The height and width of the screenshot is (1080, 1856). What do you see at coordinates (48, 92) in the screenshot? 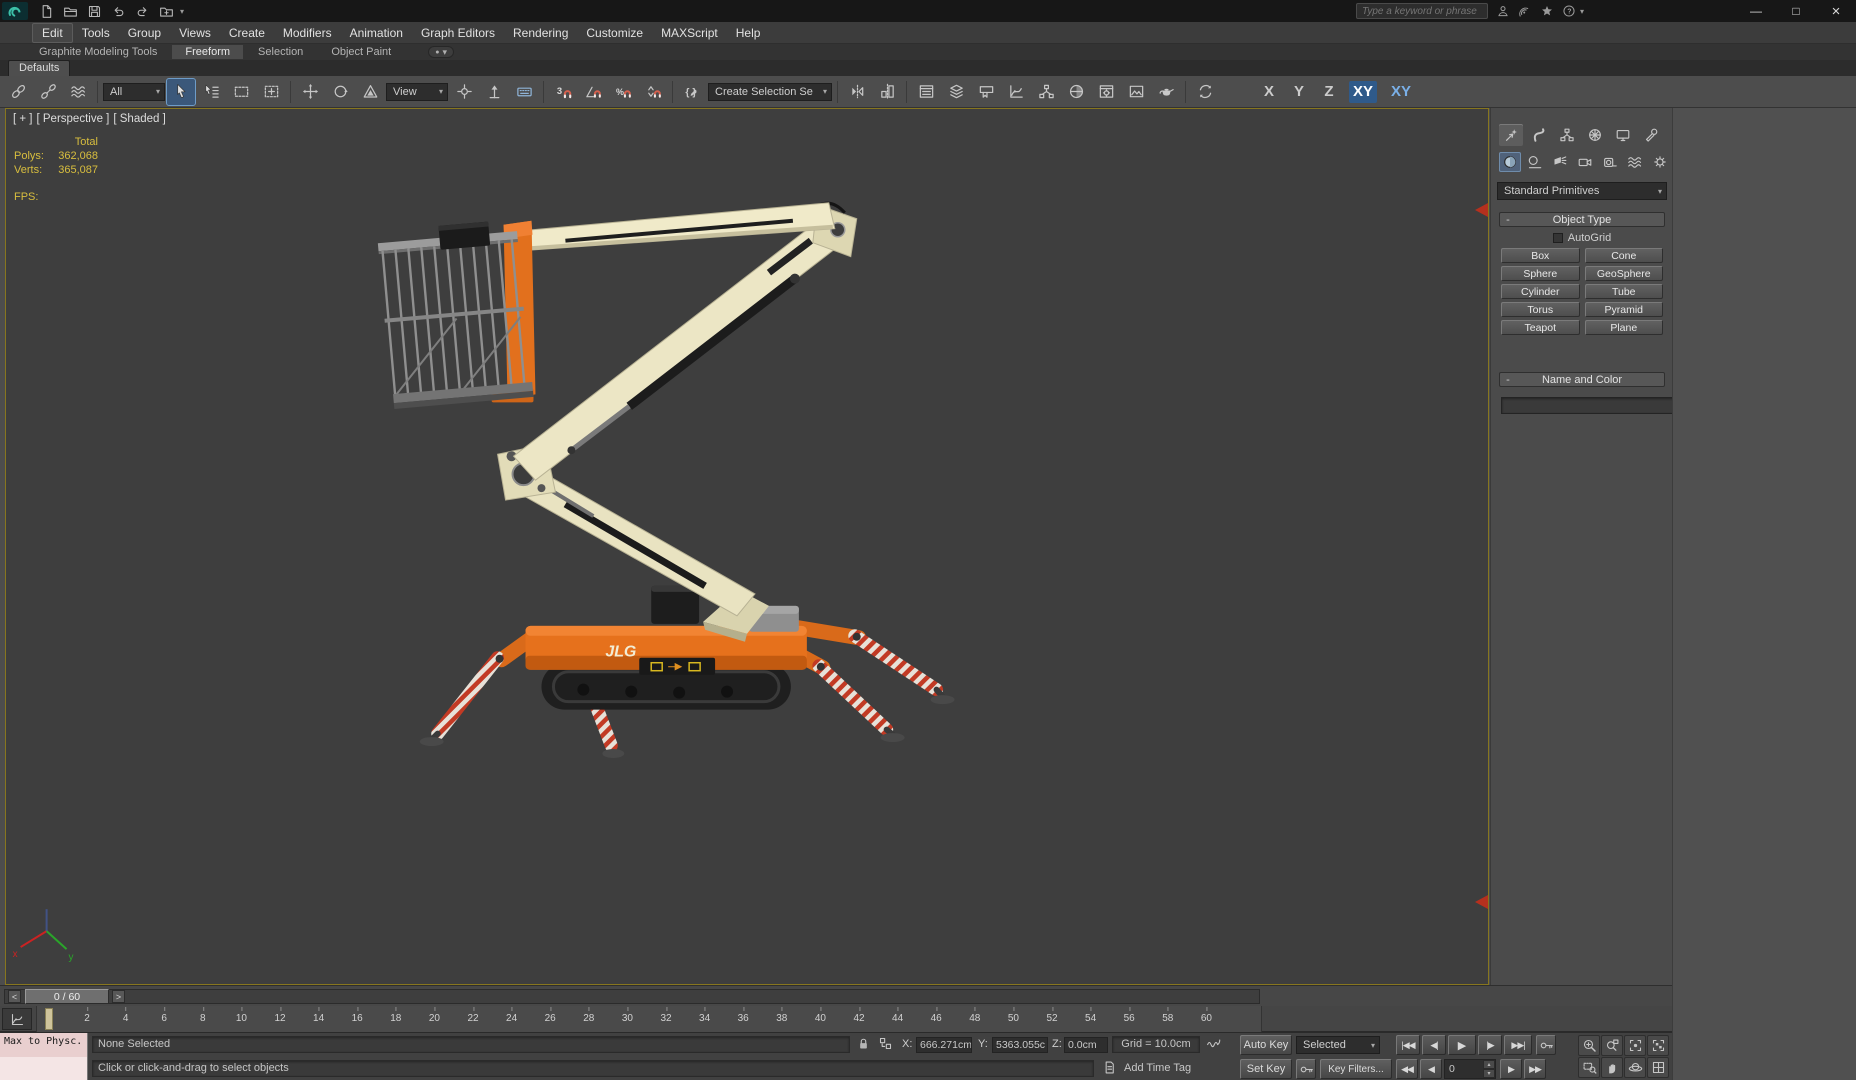
I see `unlink-selection-icon` at bounding box center [48, 92].